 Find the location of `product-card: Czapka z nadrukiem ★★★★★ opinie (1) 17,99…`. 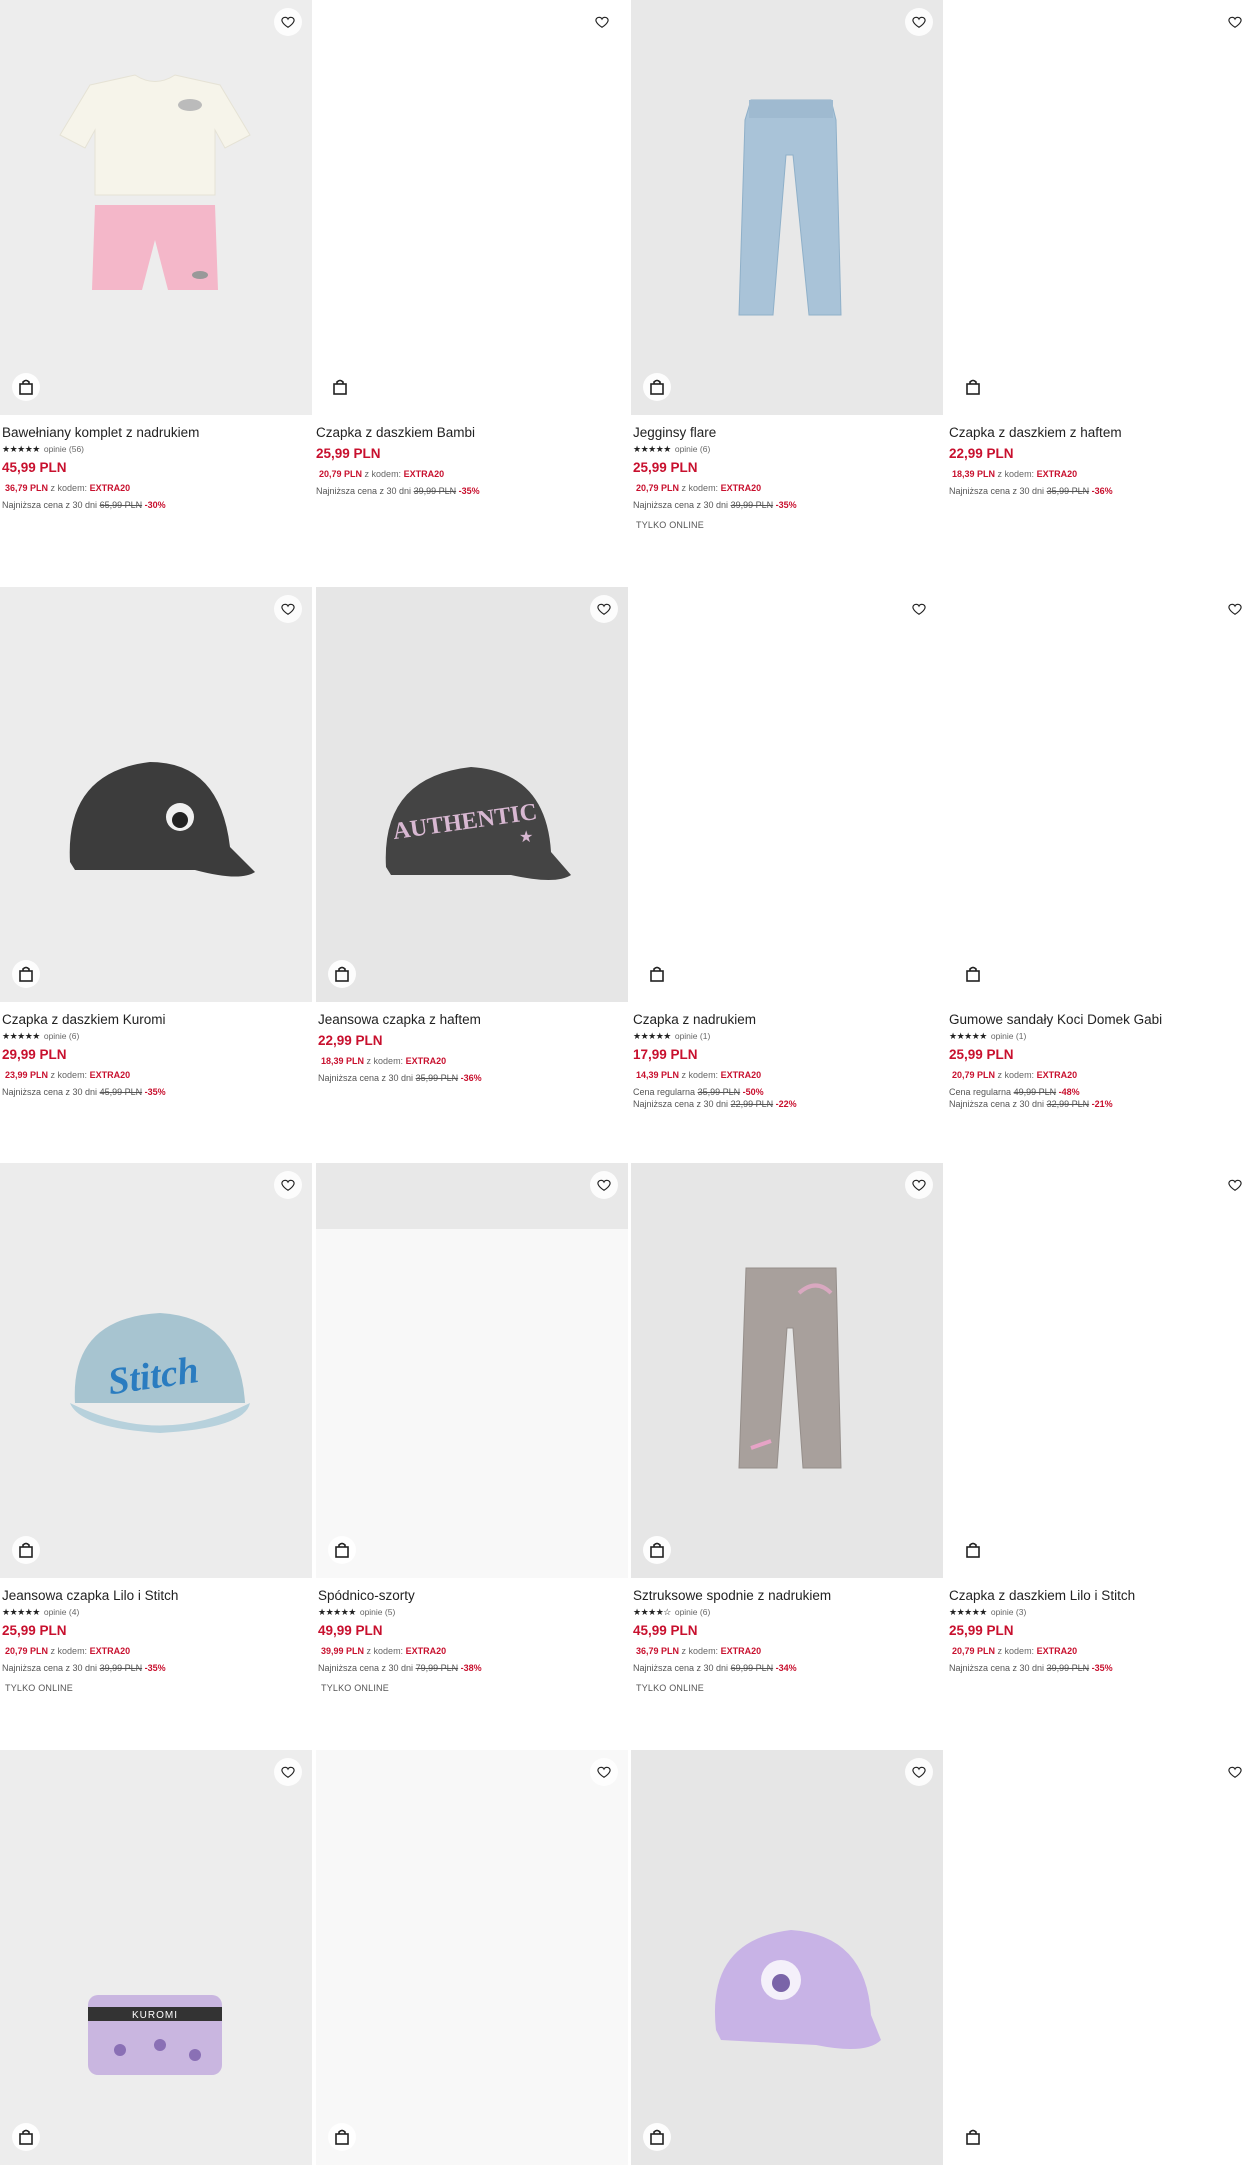

product-card: Czapka z nadrukiem ★★★★★ opinie (1) 17,99… is located at coordinates (787, 848).